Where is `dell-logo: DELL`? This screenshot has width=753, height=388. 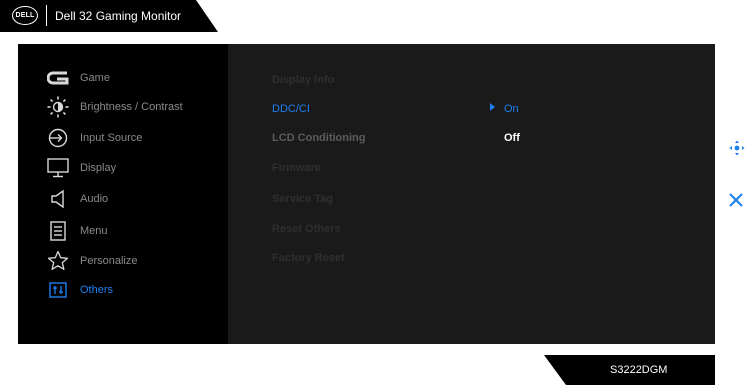
dell-logo: DELL is located at coordinates (25, 15).